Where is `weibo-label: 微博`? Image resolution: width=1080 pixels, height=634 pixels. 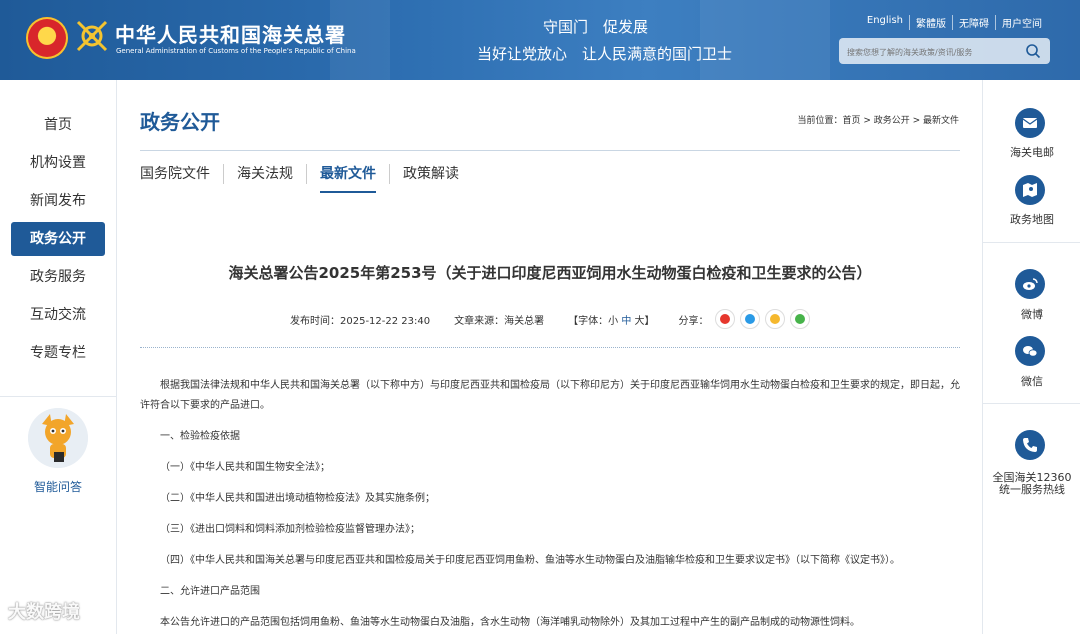 weibo-label: 微博 is located at coordinates (1031, 314).